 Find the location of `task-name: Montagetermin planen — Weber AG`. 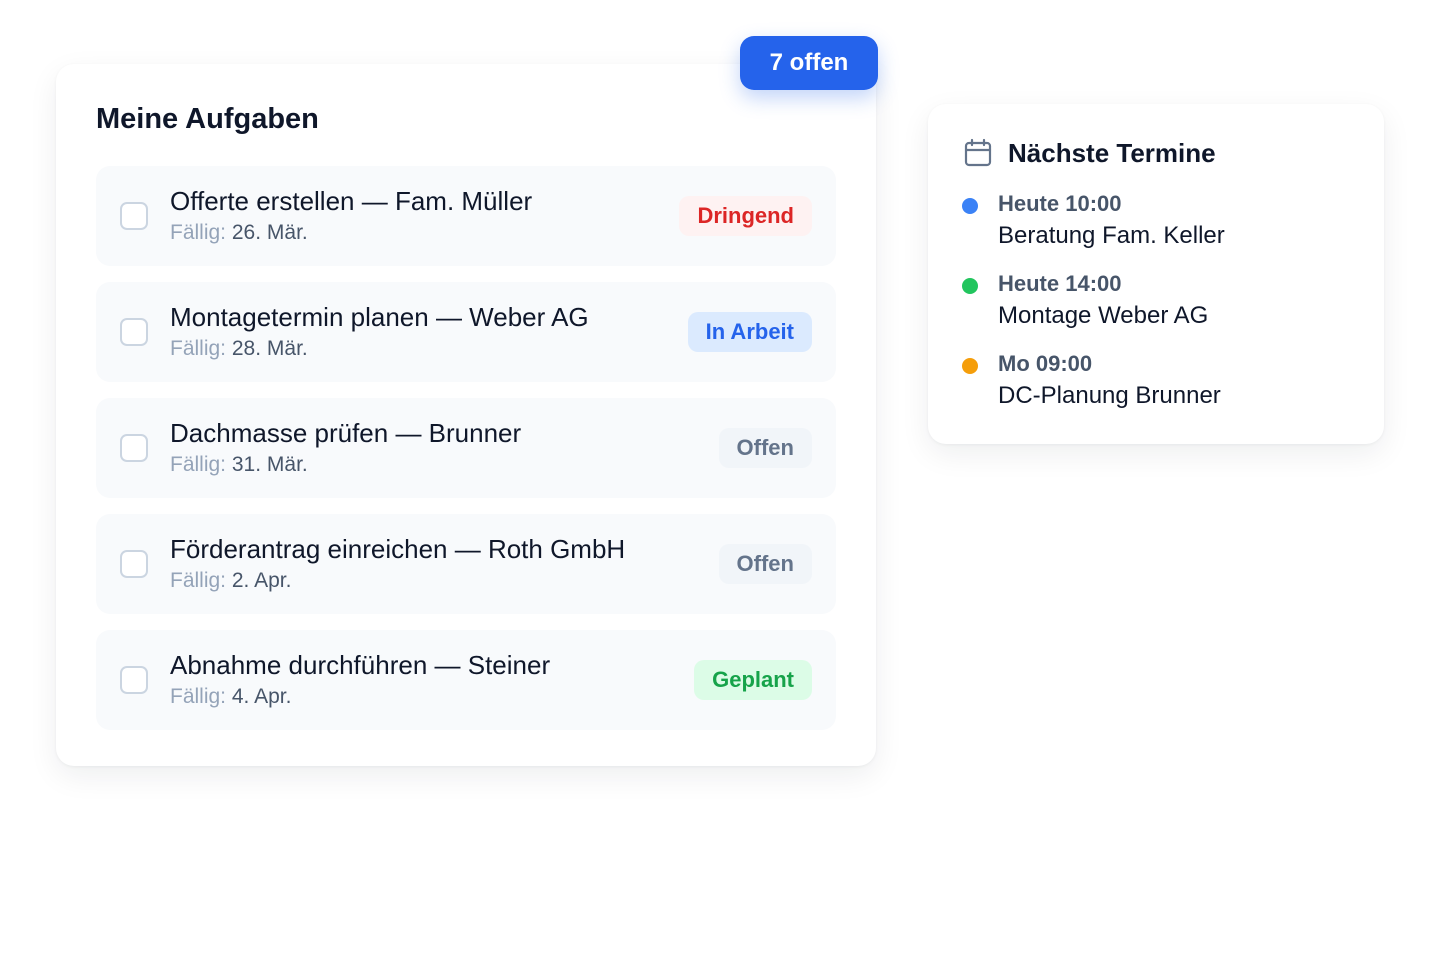

task-name: Montagetermin planen — Weber AG is located at coordinates (379, 317).